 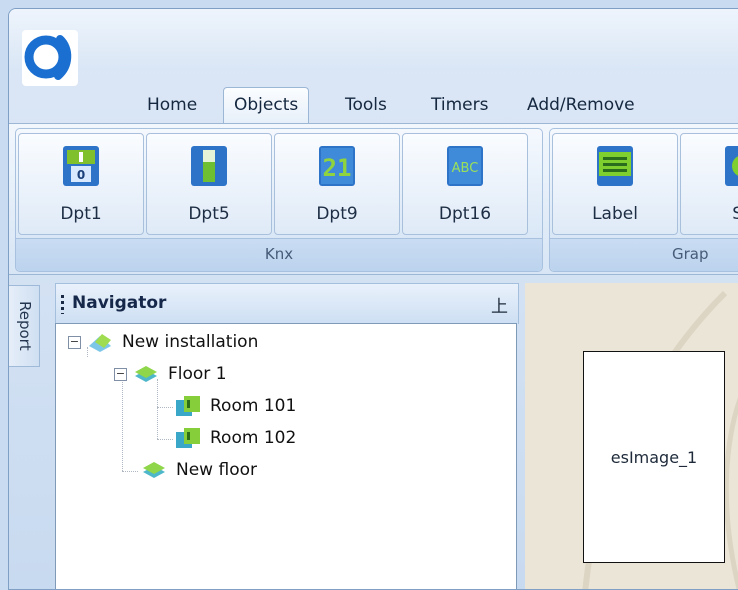 I want to click on tree-node-label: Room 101, so click(x=253, y=406).